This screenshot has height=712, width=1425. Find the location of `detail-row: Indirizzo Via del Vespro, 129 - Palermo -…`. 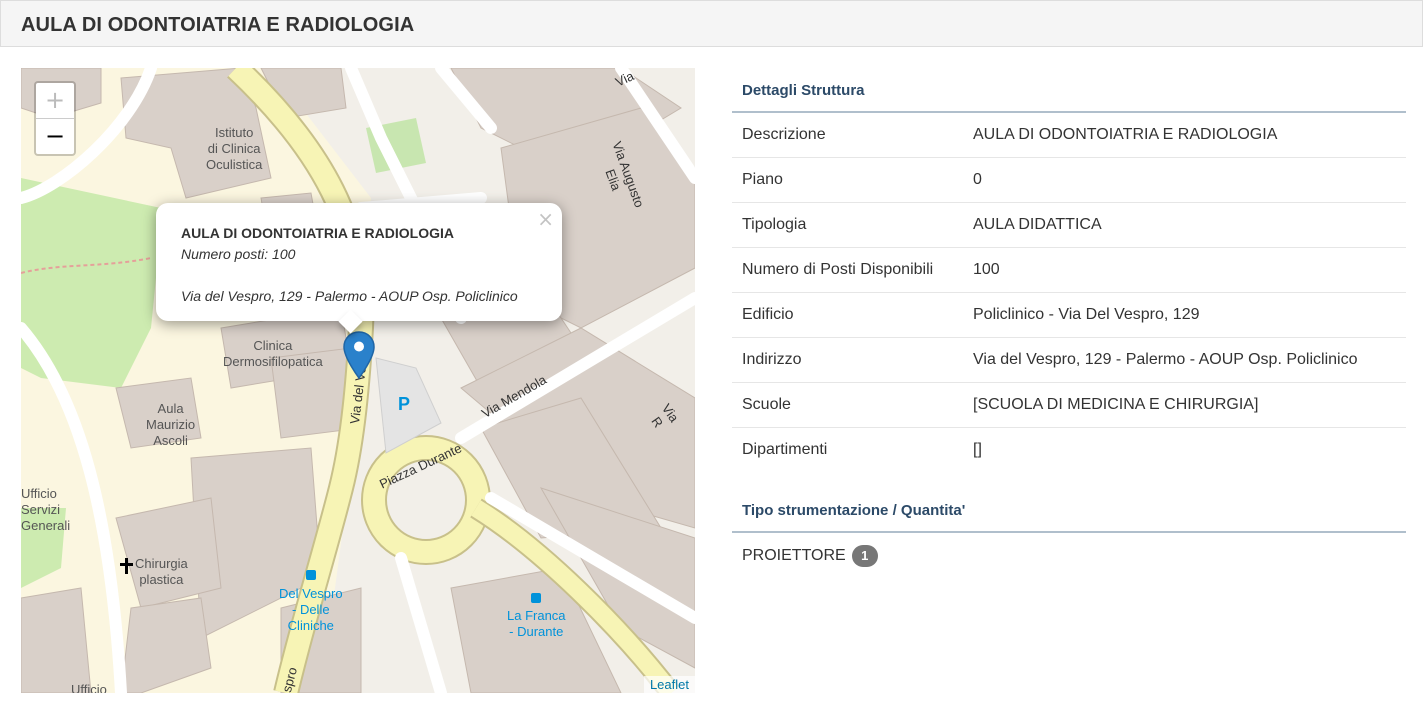

detail-row: Indirizzo Via del Vespro, 129 - Palermo -… is located at coordinates (1069, 360).